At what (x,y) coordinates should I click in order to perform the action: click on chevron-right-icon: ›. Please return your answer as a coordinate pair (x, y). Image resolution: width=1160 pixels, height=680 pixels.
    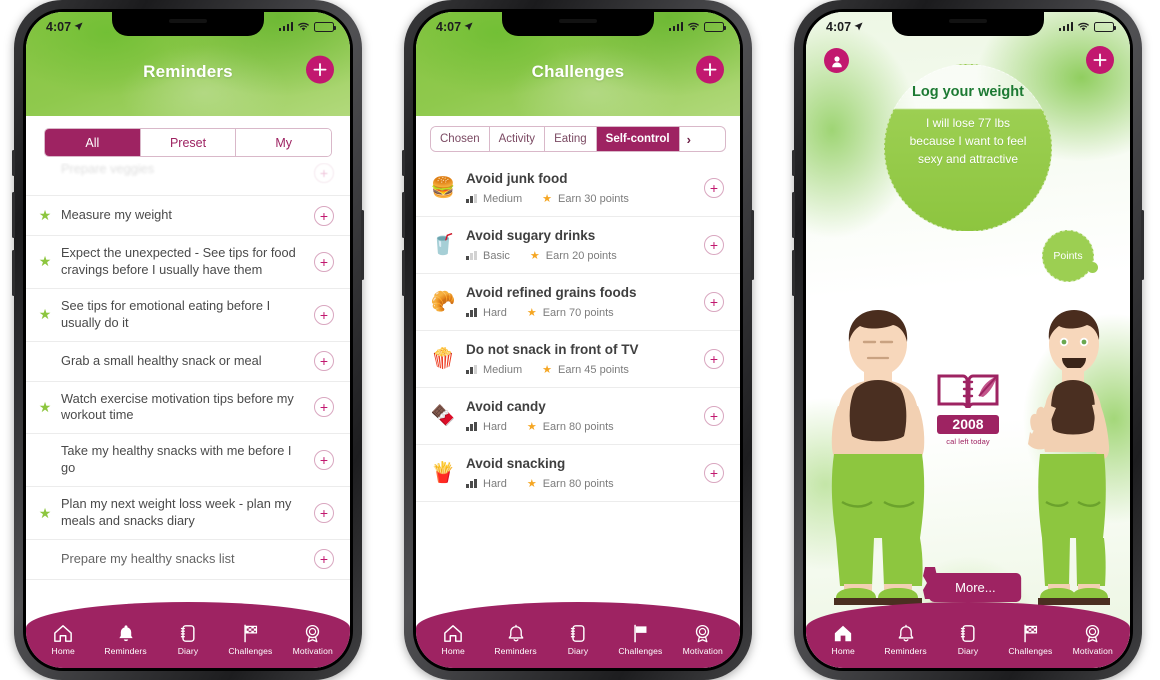
    Looking at the image, I should click on (688, 139).